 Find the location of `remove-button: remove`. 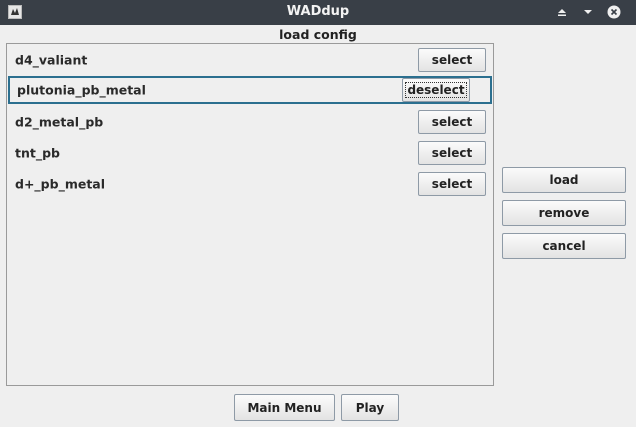

remove-button: remove is located at coordinates (564, 213).